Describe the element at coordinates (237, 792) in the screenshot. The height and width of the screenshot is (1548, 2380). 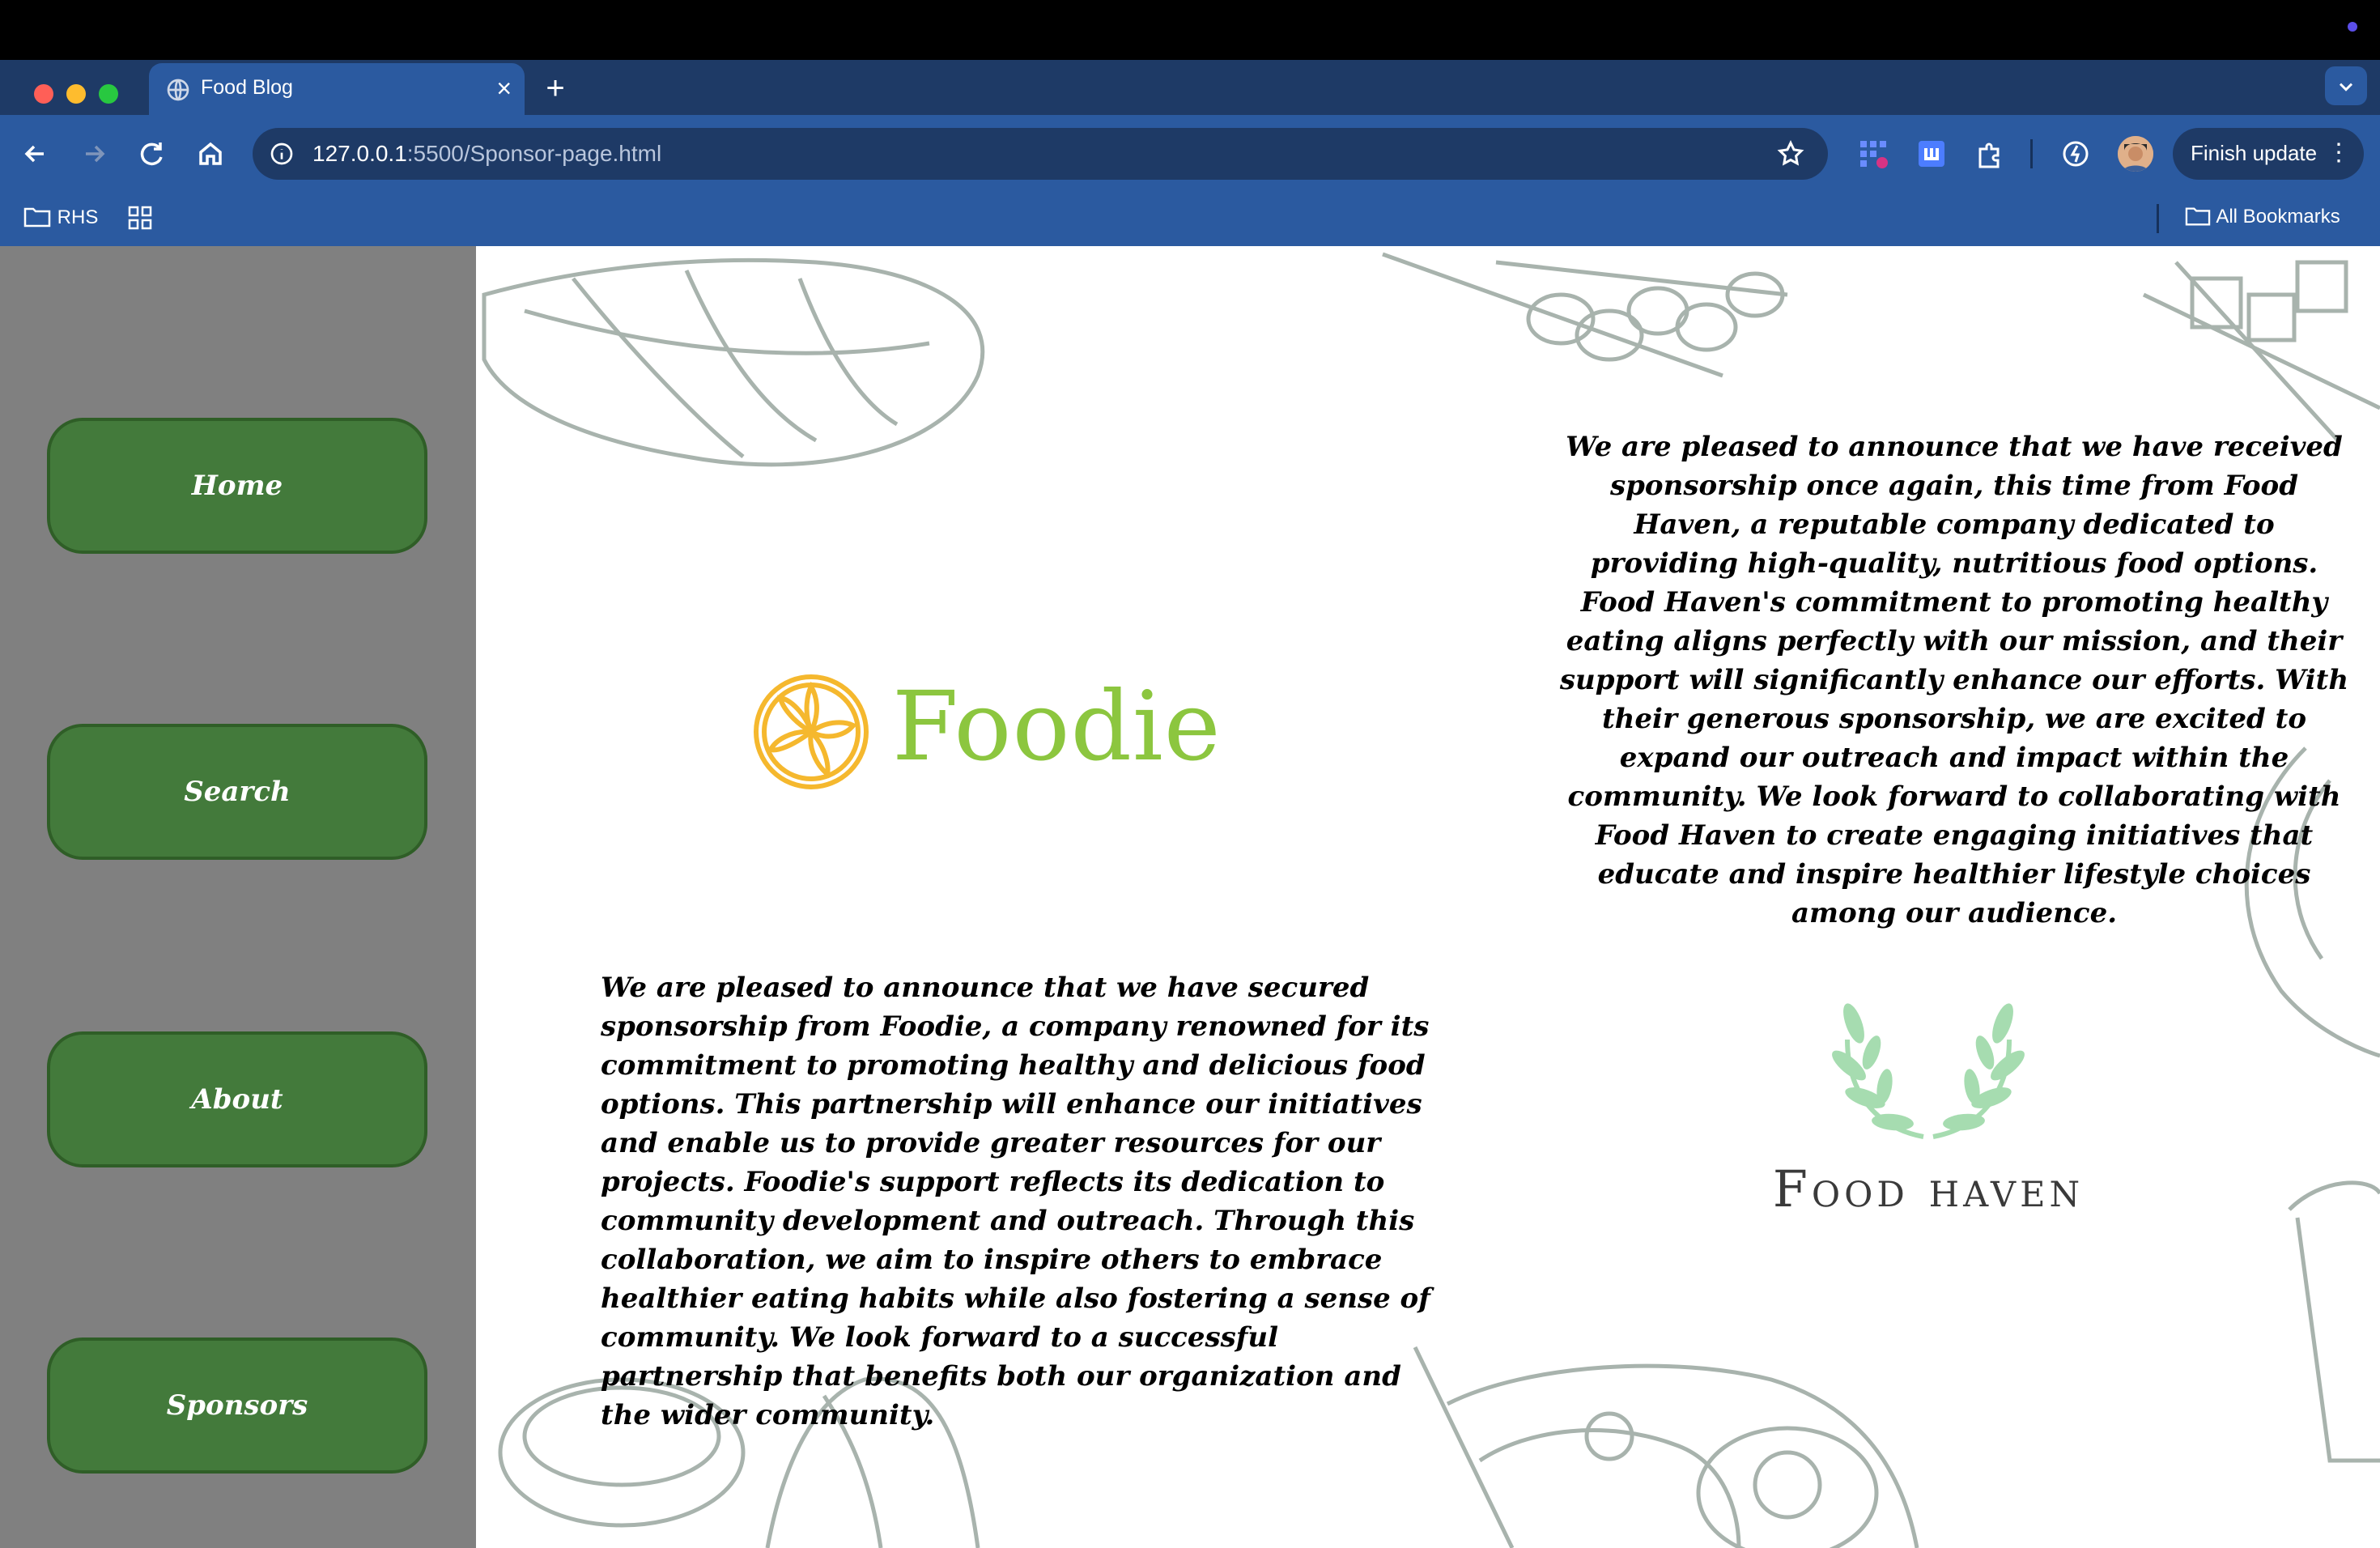
I see `nav-search-button: Search` at that location.